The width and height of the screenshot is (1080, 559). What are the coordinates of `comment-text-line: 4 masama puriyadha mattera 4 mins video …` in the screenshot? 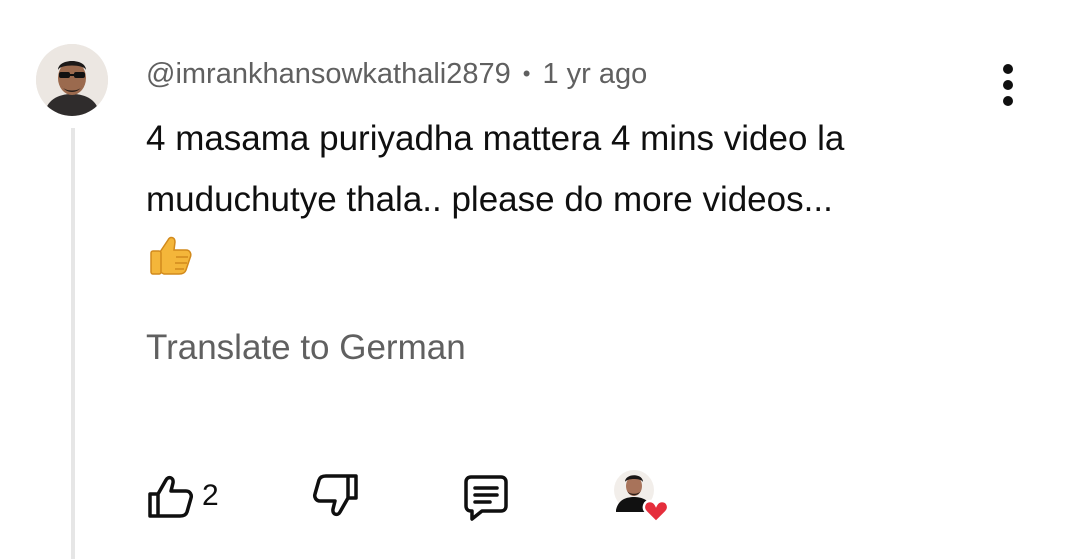 It's located at (495, 138).